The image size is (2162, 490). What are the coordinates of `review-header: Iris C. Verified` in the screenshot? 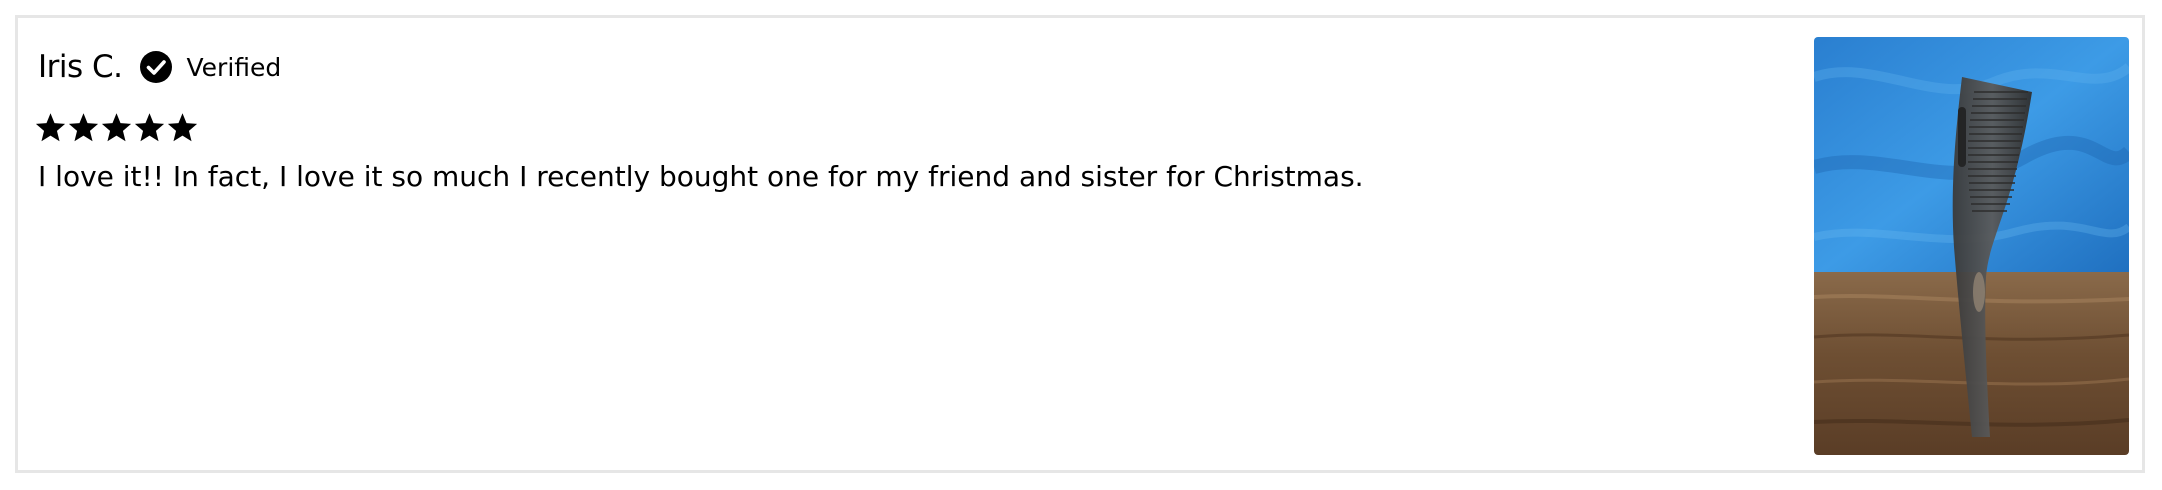 It's located at (159, 67).